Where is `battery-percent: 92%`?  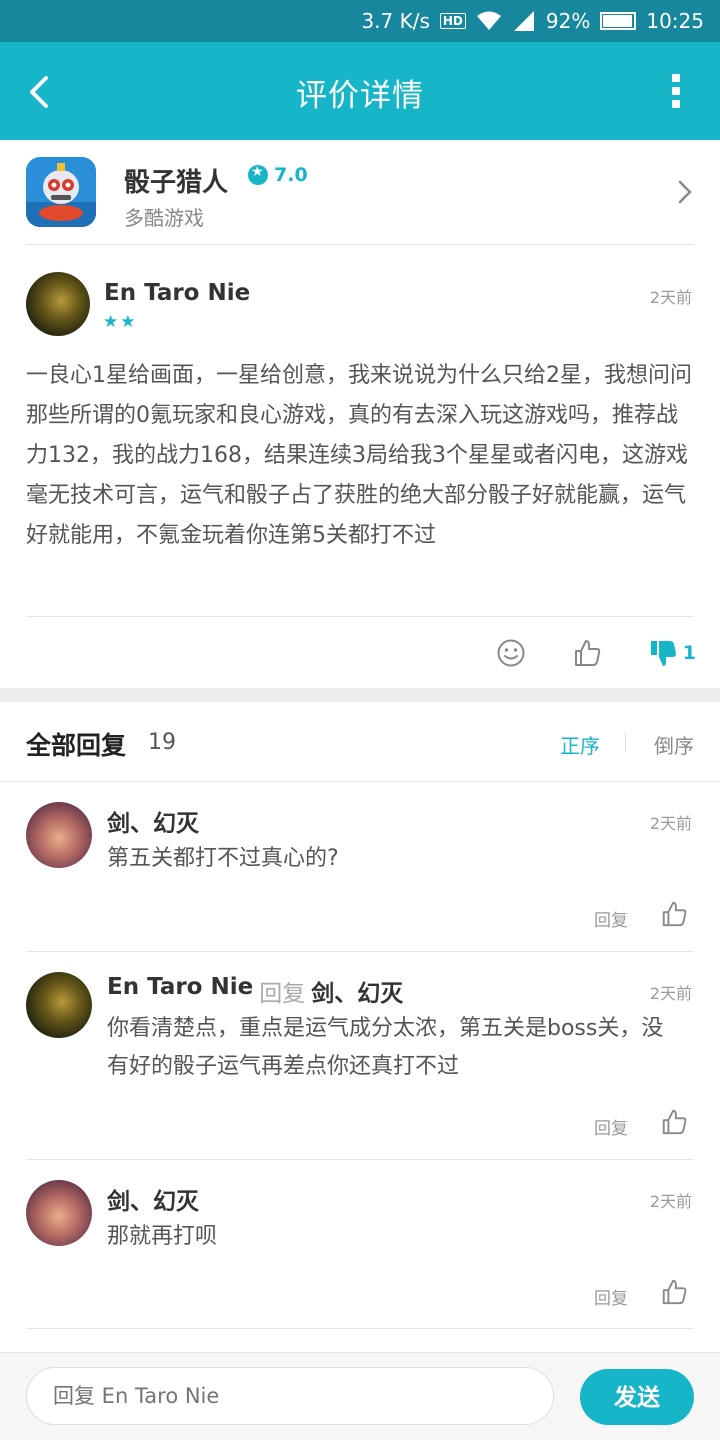 battery-percent: 92% is located at coordinates (568, 21).